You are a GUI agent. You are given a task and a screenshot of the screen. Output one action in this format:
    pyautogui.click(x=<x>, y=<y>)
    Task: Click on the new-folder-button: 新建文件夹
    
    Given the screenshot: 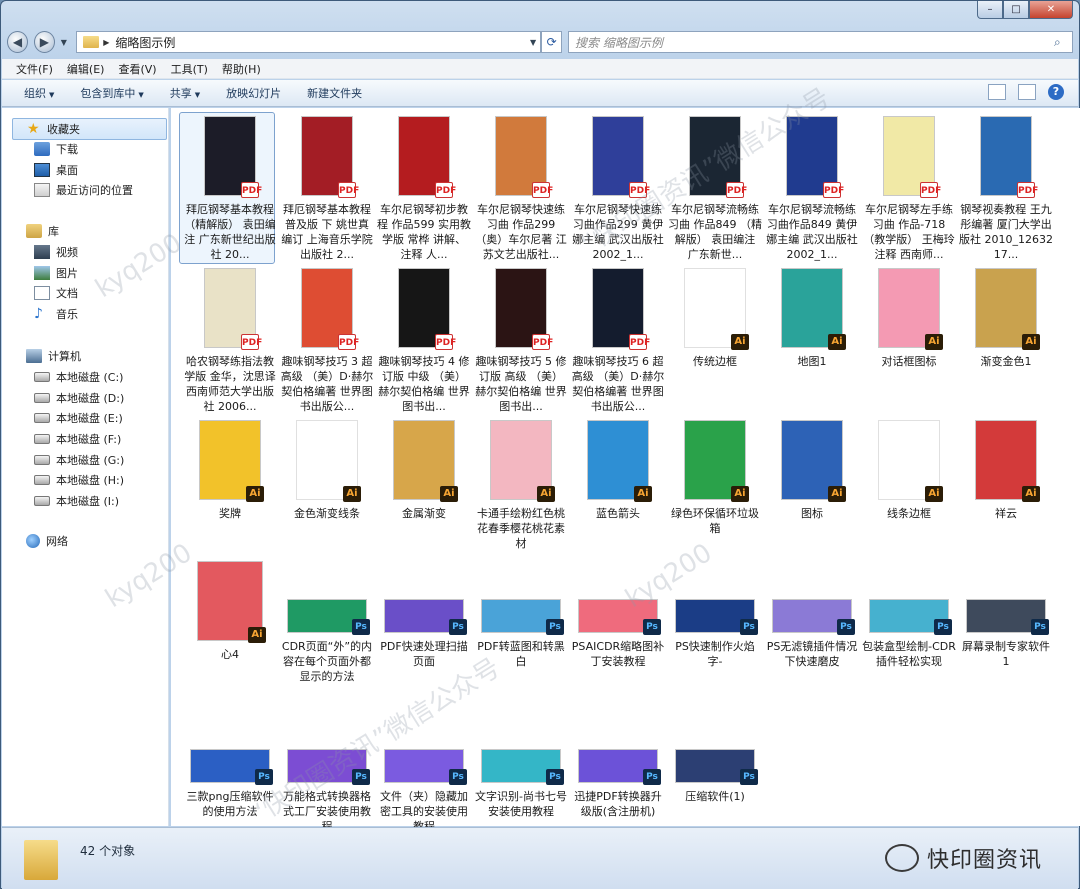 What is the action you would take?
    pyautogui.click(x=334, y=93)
    